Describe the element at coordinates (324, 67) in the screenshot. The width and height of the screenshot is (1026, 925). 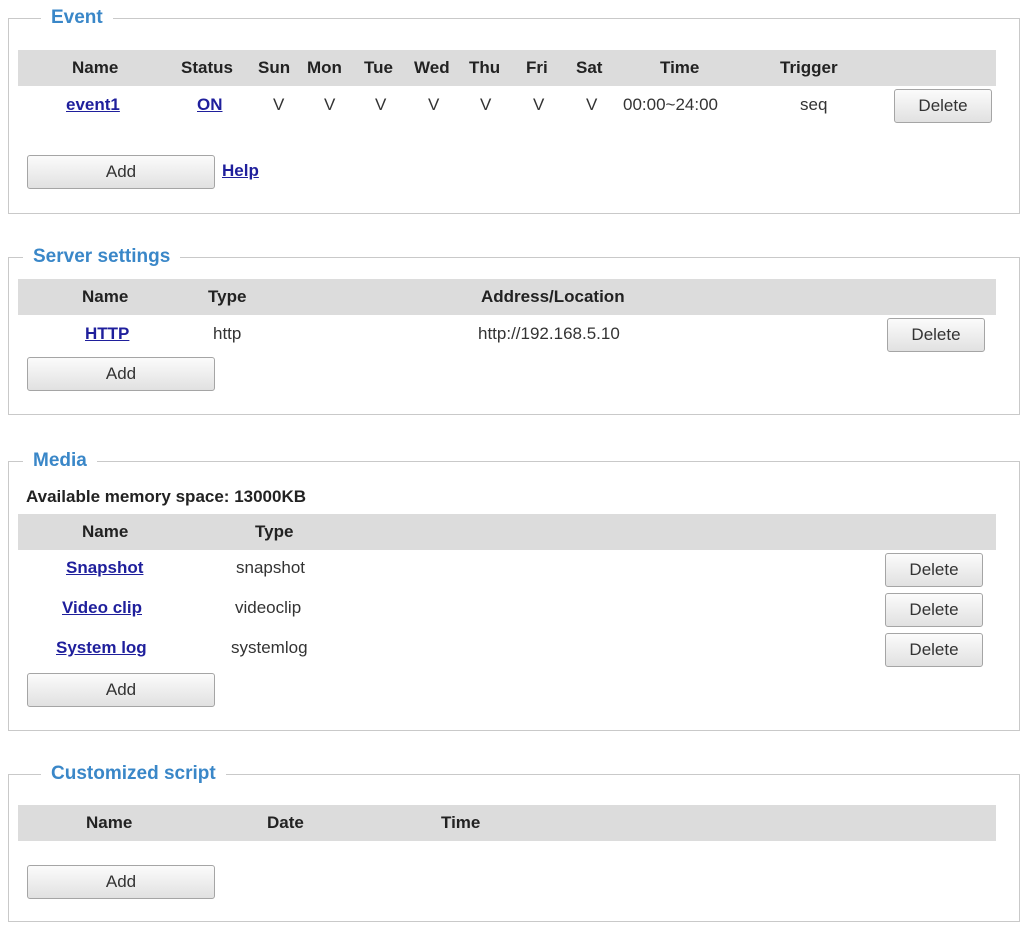
I see `event-col-mon: Mon` at that location.